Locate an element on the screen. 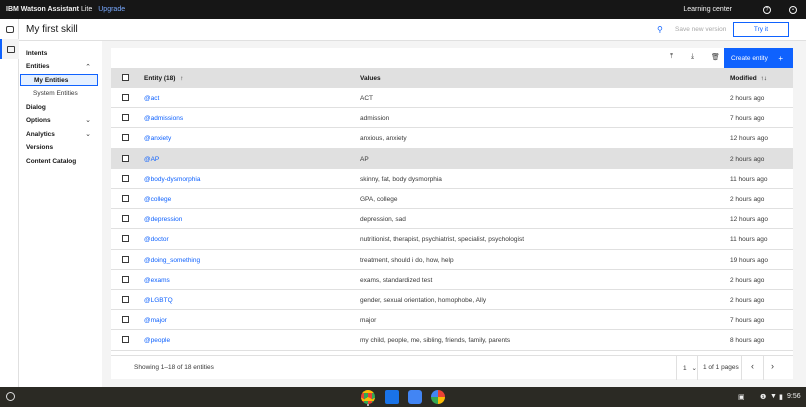 The image size is (806, 407). entity-name-link: @AP is located at coordinates (151, 159).